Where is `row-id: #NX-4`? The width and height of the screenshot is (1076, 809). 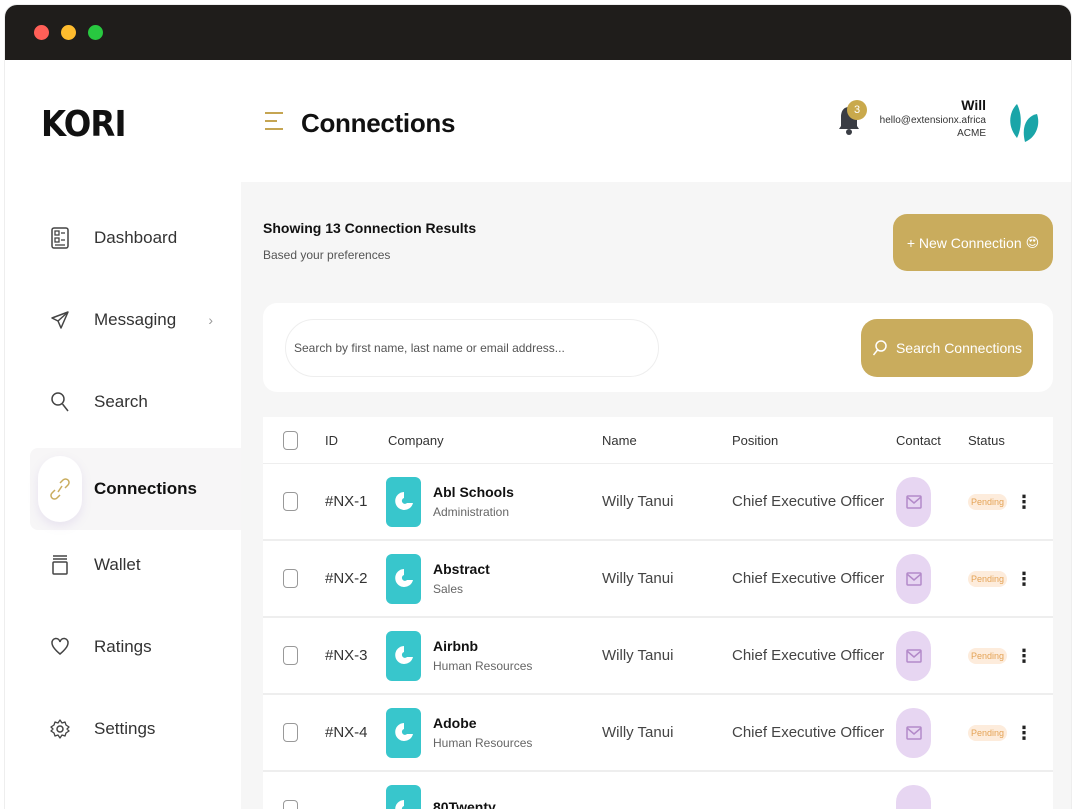 row-id: #NX-4 is located at coordinates (346, 732).